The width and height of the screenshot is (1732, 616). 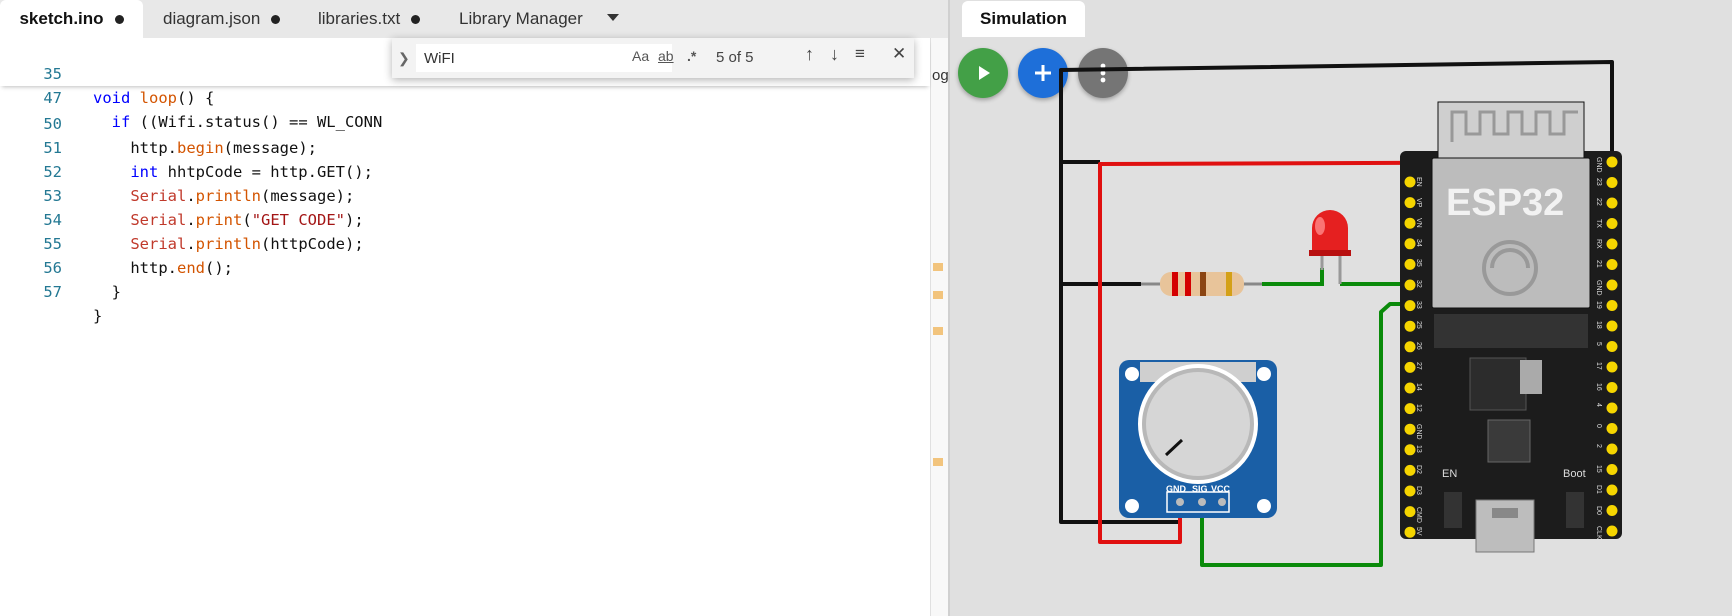 What do you see at coordinates (1418, 242) in the screenshot?
I see `esp32-pin-label: 34` at bounding box center [1418, 242].